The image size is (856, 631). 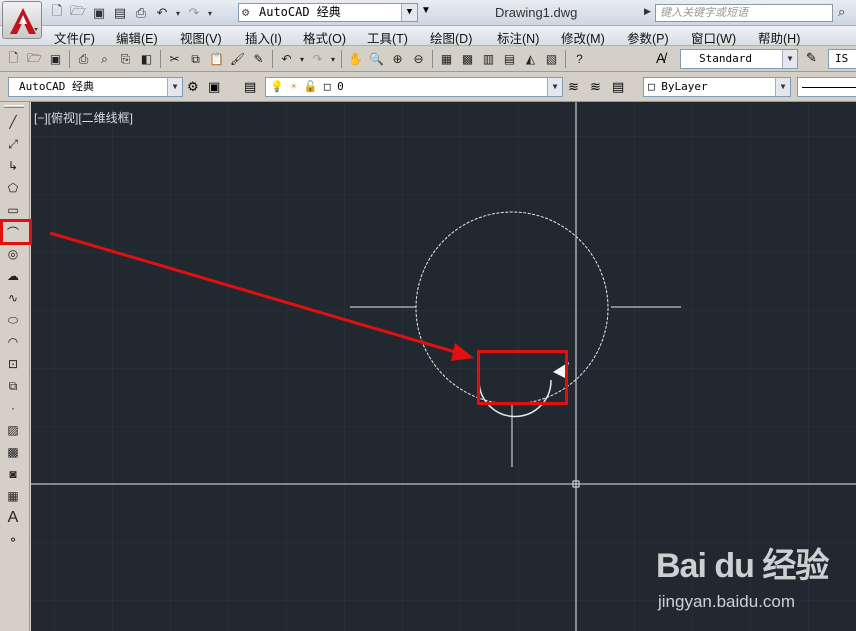 I want to click on menu-file: 文件(F), so click(x=74, y=37).